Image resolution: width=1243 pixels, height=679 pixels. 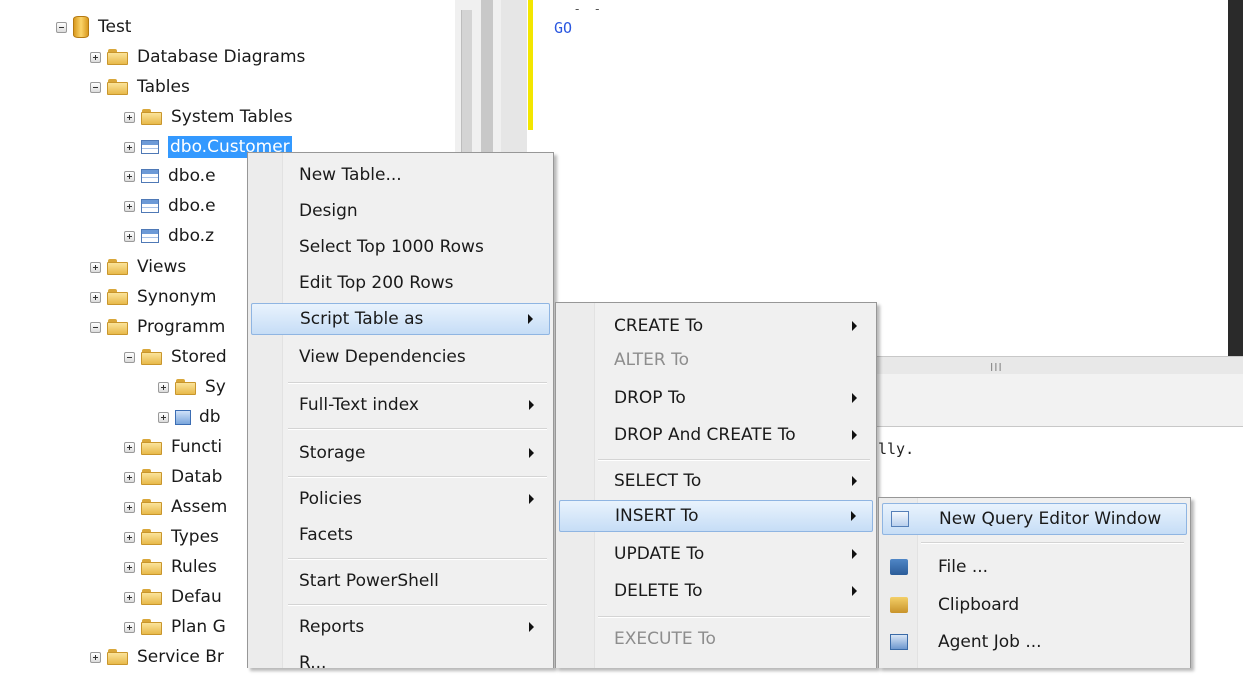 What do you see at coordinates (658, 481) in the screenshot?
I see `menu-item-label: SELECT To` at bounding box center [658, 481].